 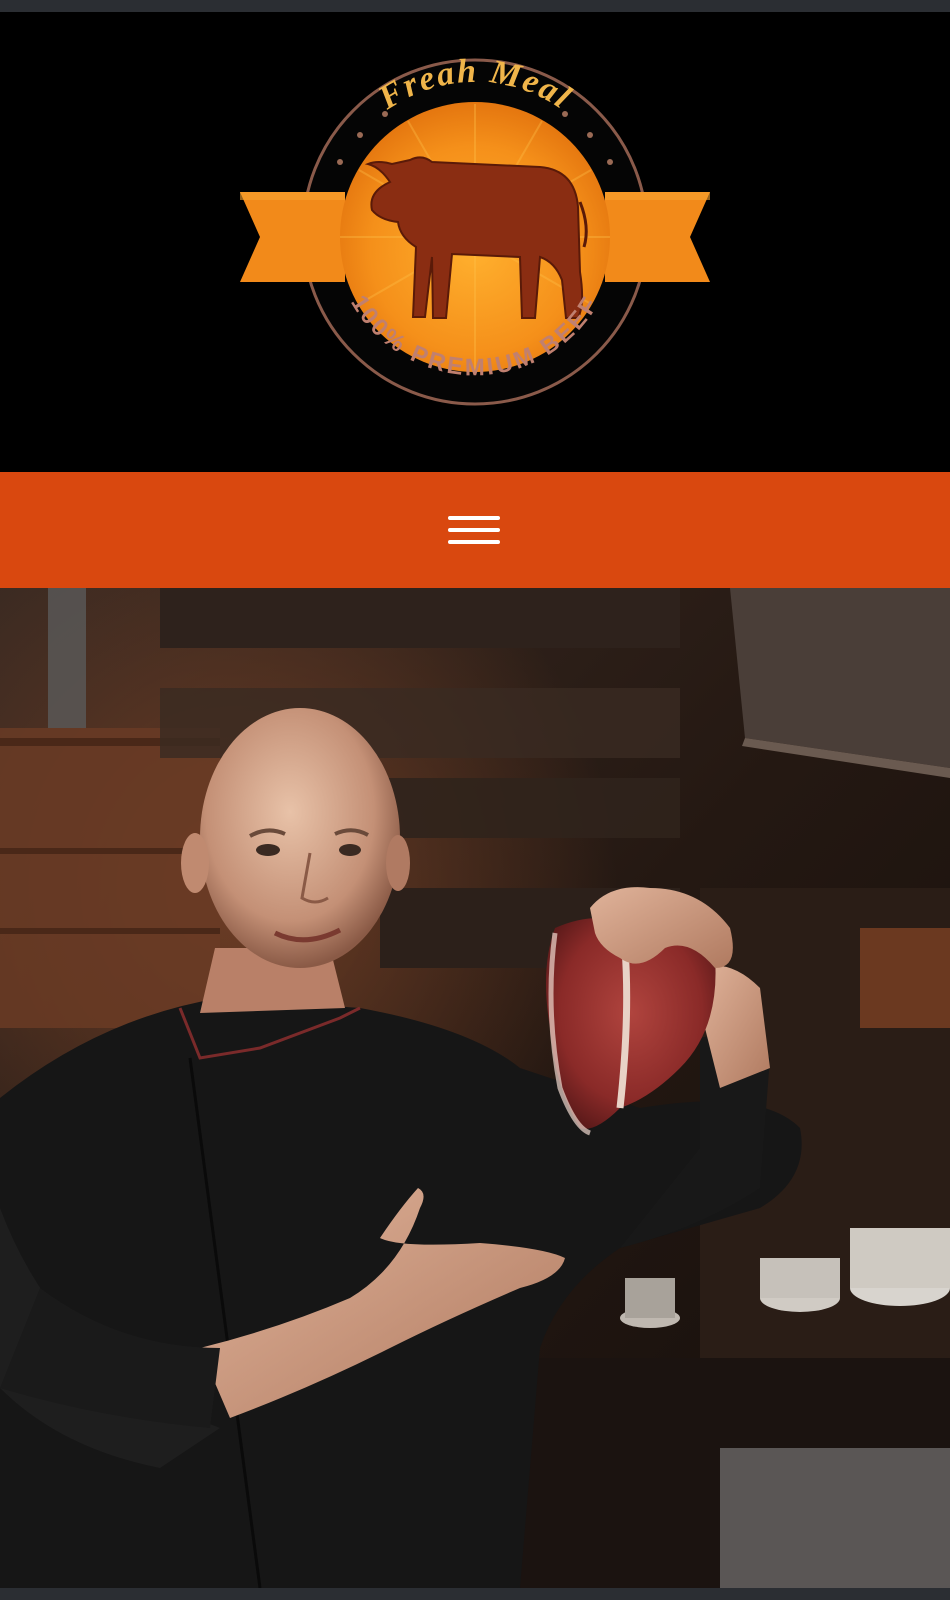 What do you see at coordinates (475, 232) in the screenshot?
I see `brand-logo: Freah Meal 100% PREMIUM BEEF` at bounding box center [475, 232].